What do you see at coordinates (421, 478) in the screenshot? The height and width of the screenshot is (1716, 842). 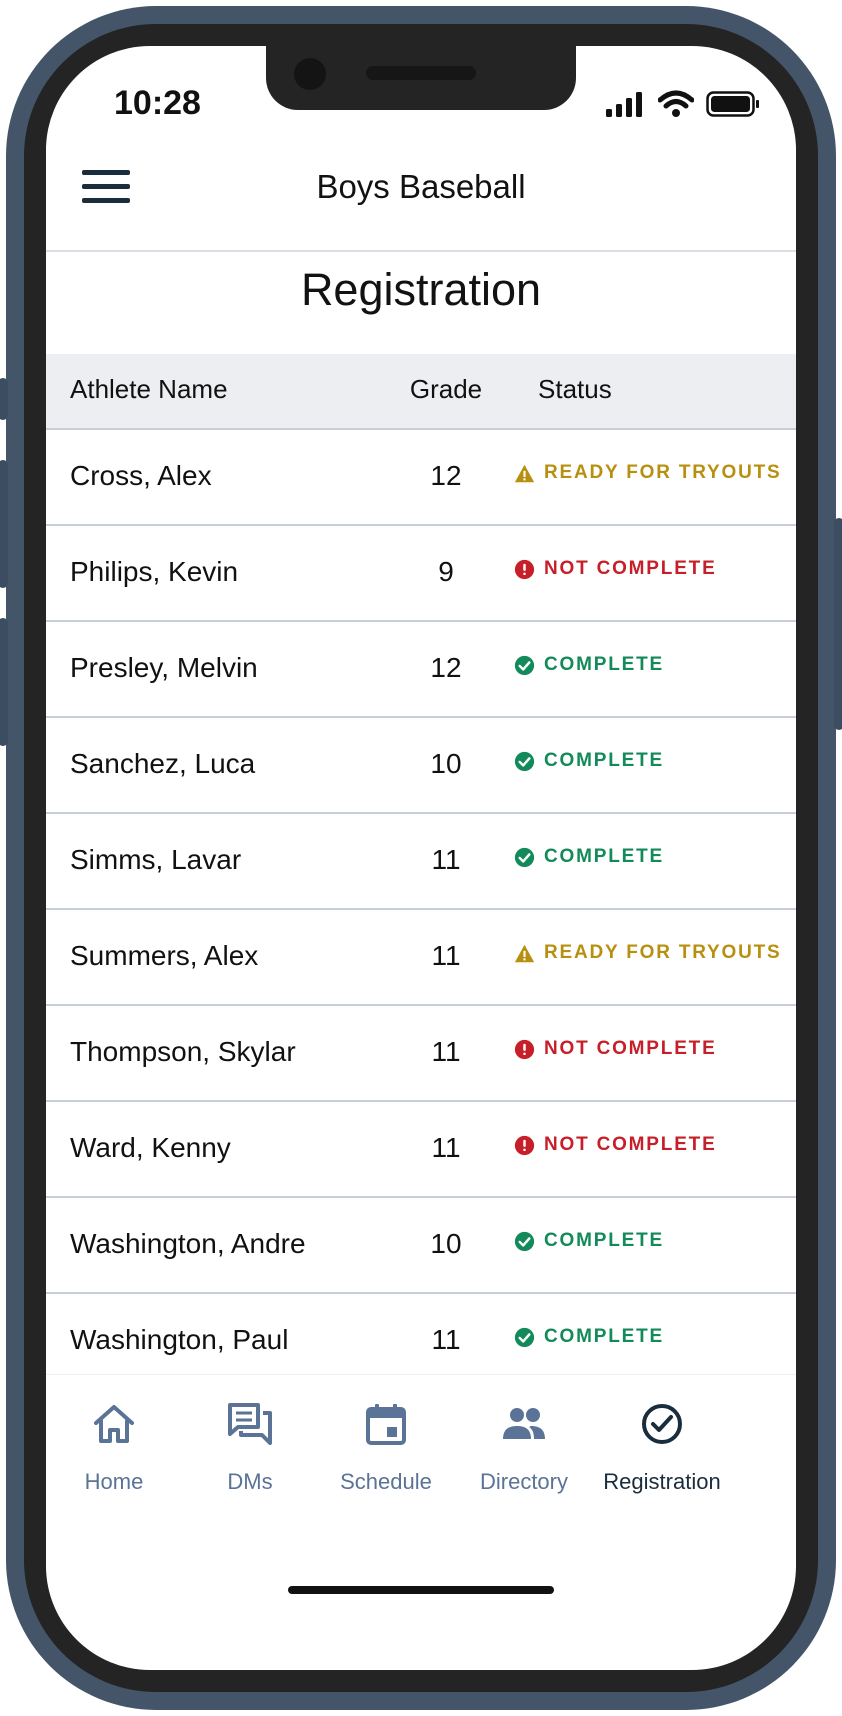 I see `table-row: Cross, Alex 12 READY FOR TRYOUTS` at bounding box center [421, 478].